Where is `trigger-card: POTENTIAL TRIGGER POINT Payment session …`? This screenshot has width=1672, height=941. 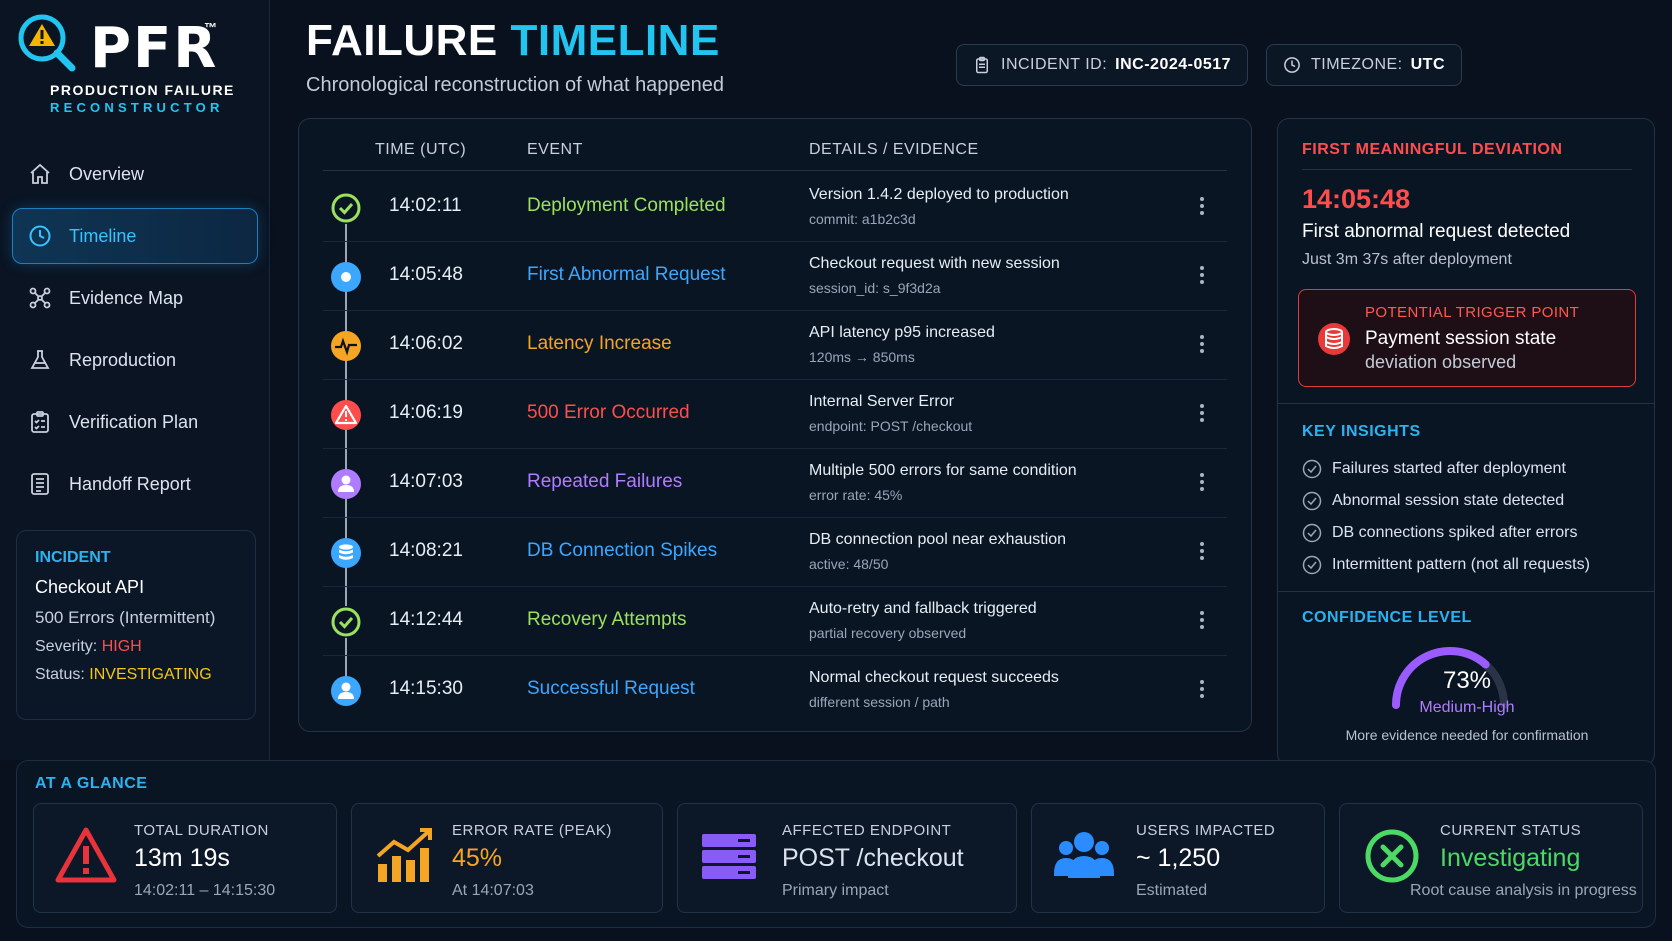 trigger-card: POTENTIAL TRIGGER POINT Payment session … is located at coordinates (1467, 338).